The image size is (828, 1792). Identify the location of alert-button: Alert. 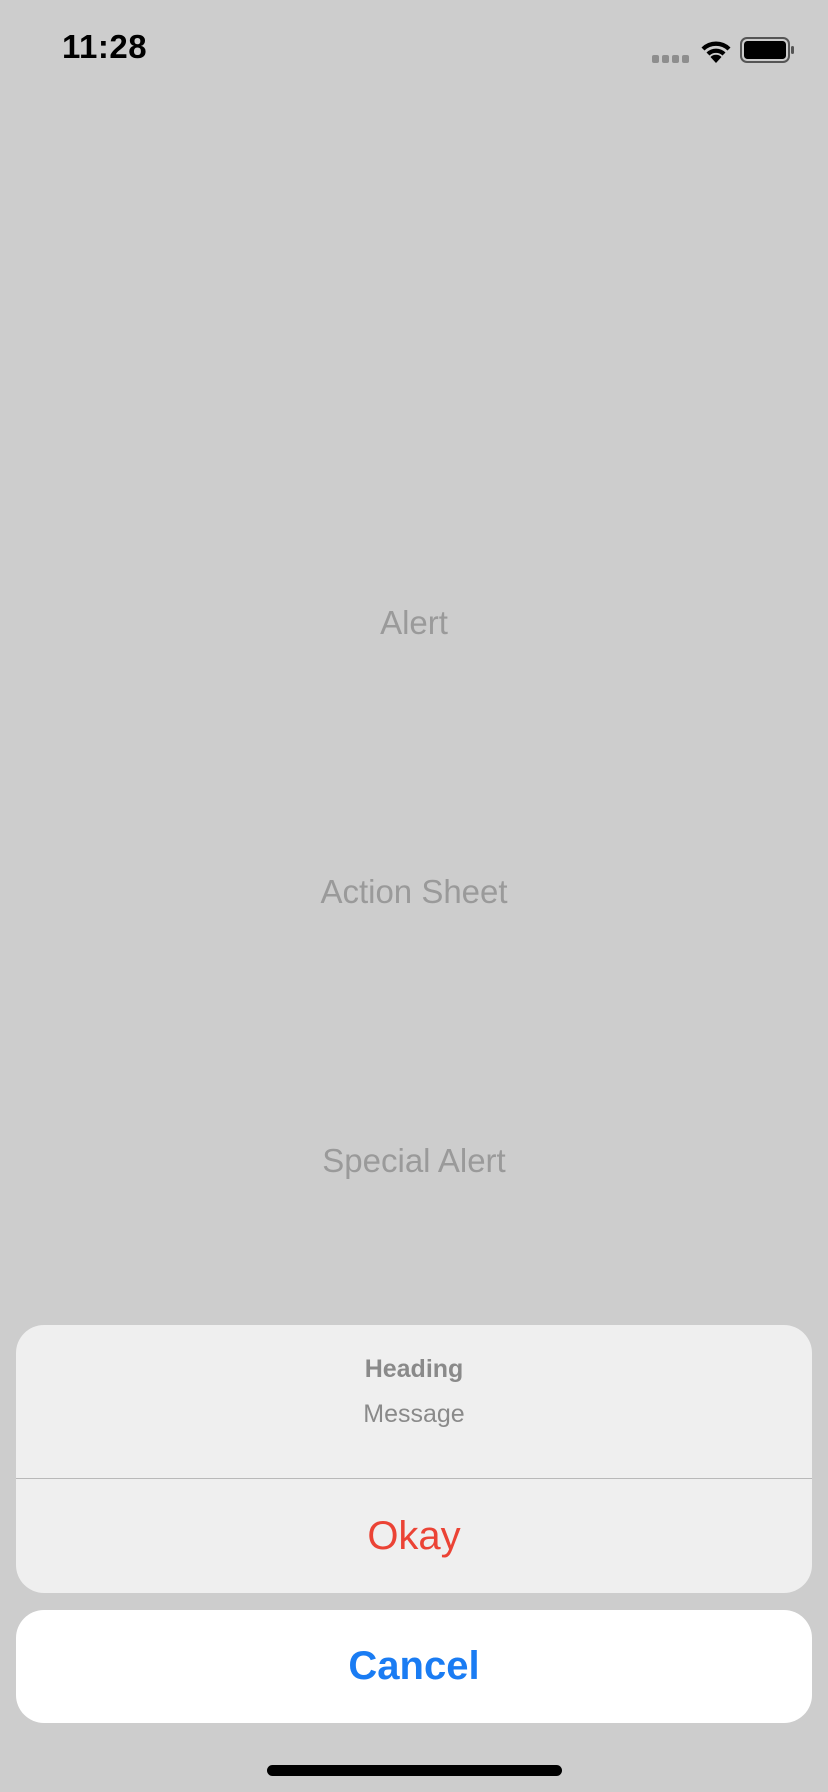
(414, 623).